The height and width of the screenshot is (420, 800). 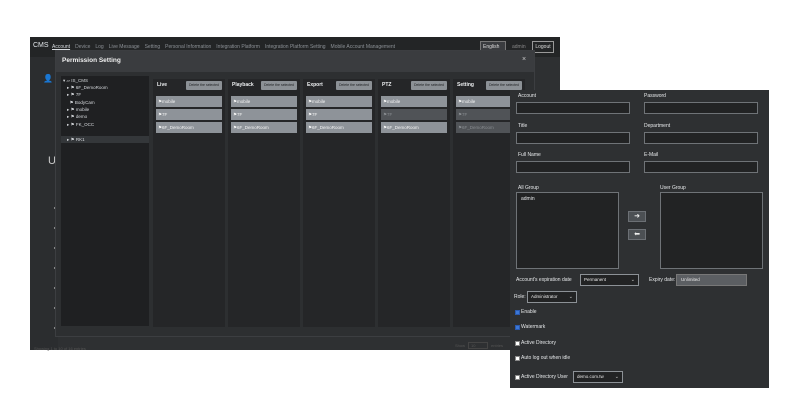 What do you see at coordinates (520, 297) in the screenshot?
I see `role-label: Role:` at bounding box center [520, 297].